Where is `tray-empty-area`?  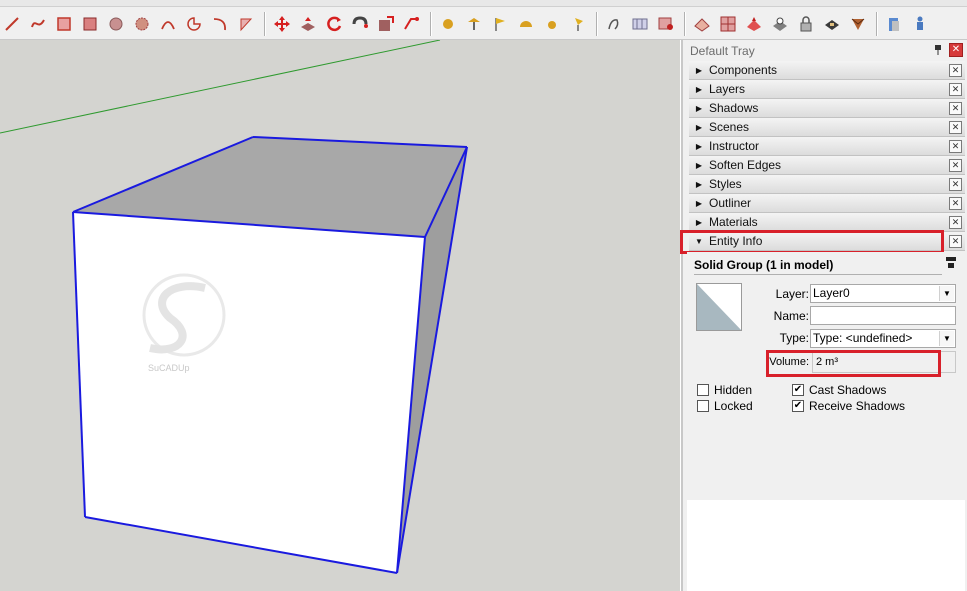
tray-empty-area is located at coordinates (826, 545).